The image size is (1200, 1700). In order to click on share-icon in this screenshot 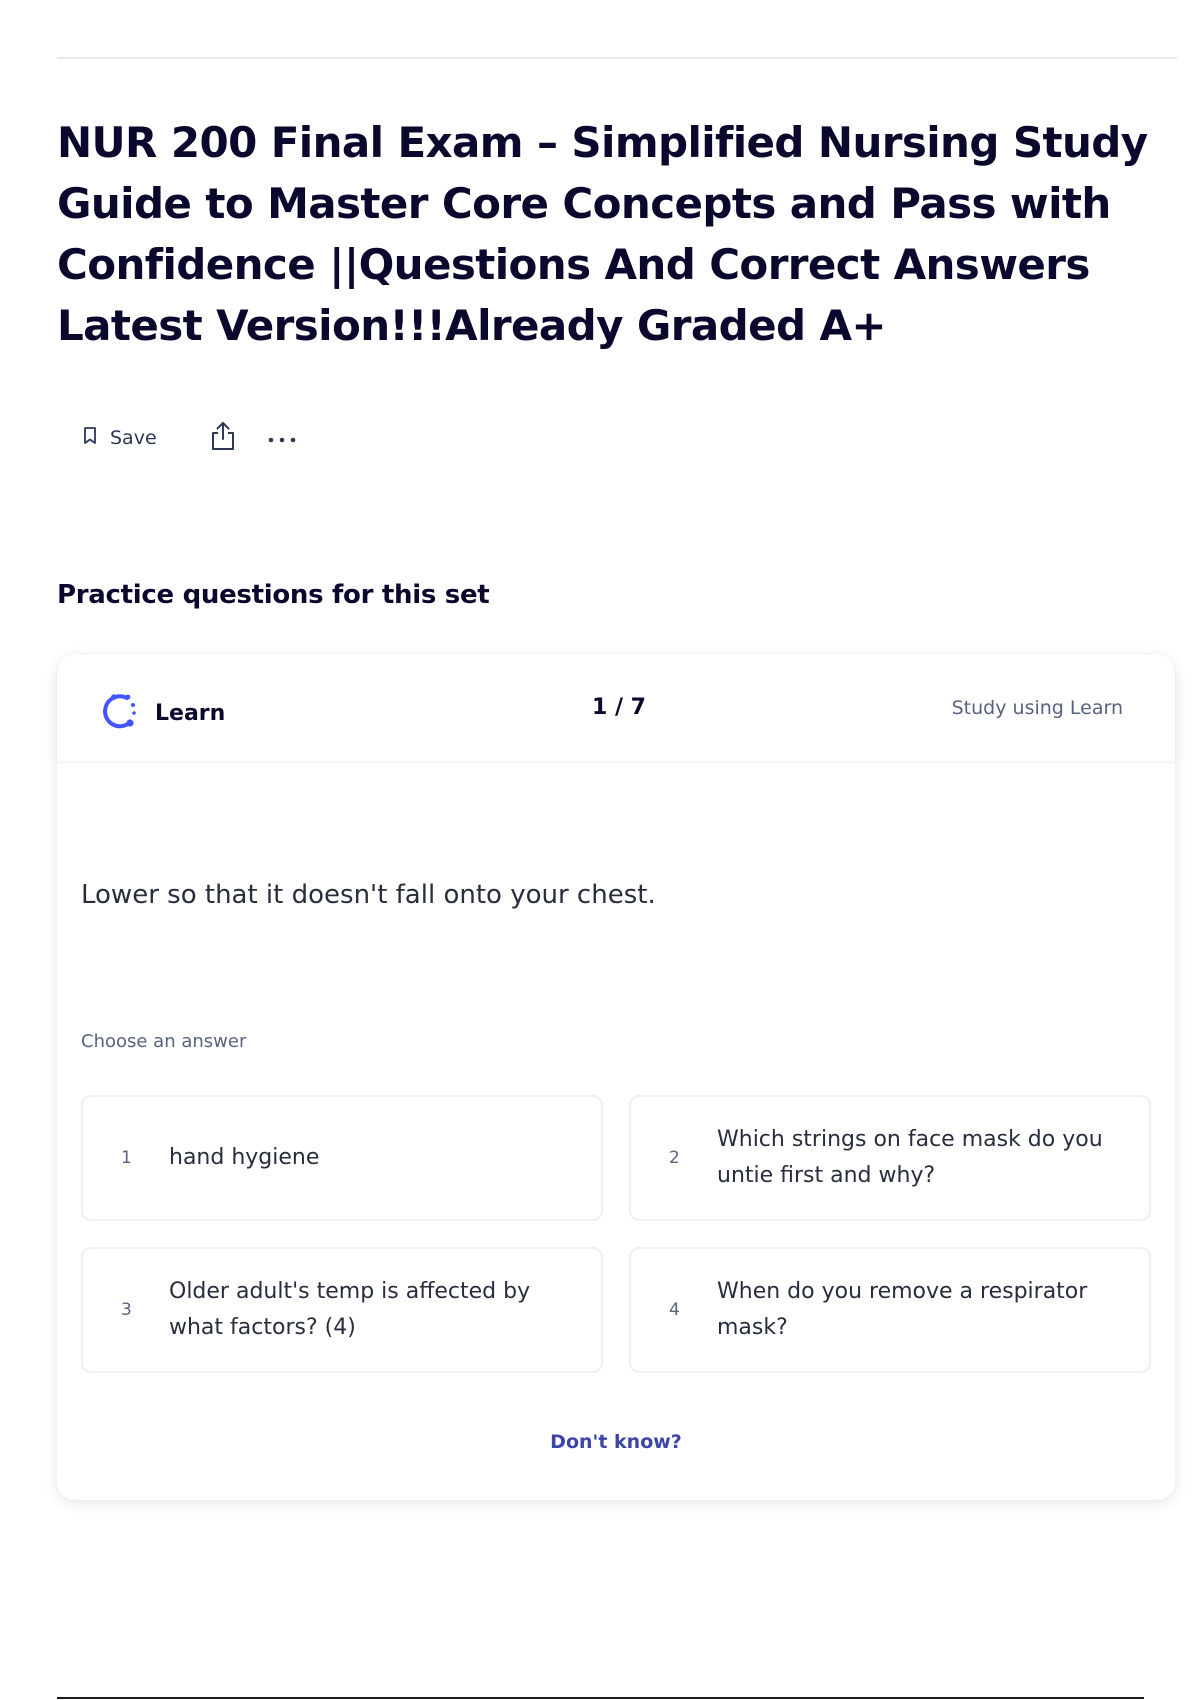, I will do `click(223, 438)`.